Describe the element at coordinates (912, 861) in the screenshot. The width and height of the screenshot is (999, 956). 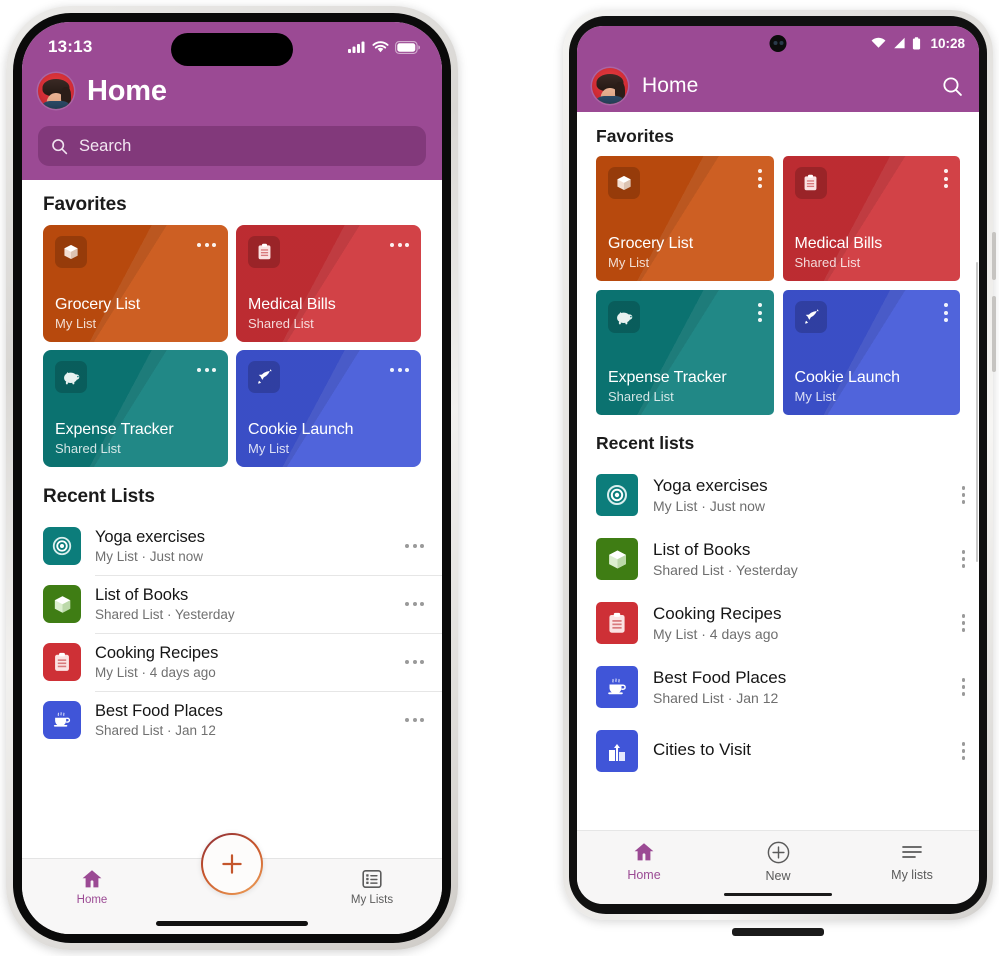
I see `nav-my-lists: My lists` at that location.